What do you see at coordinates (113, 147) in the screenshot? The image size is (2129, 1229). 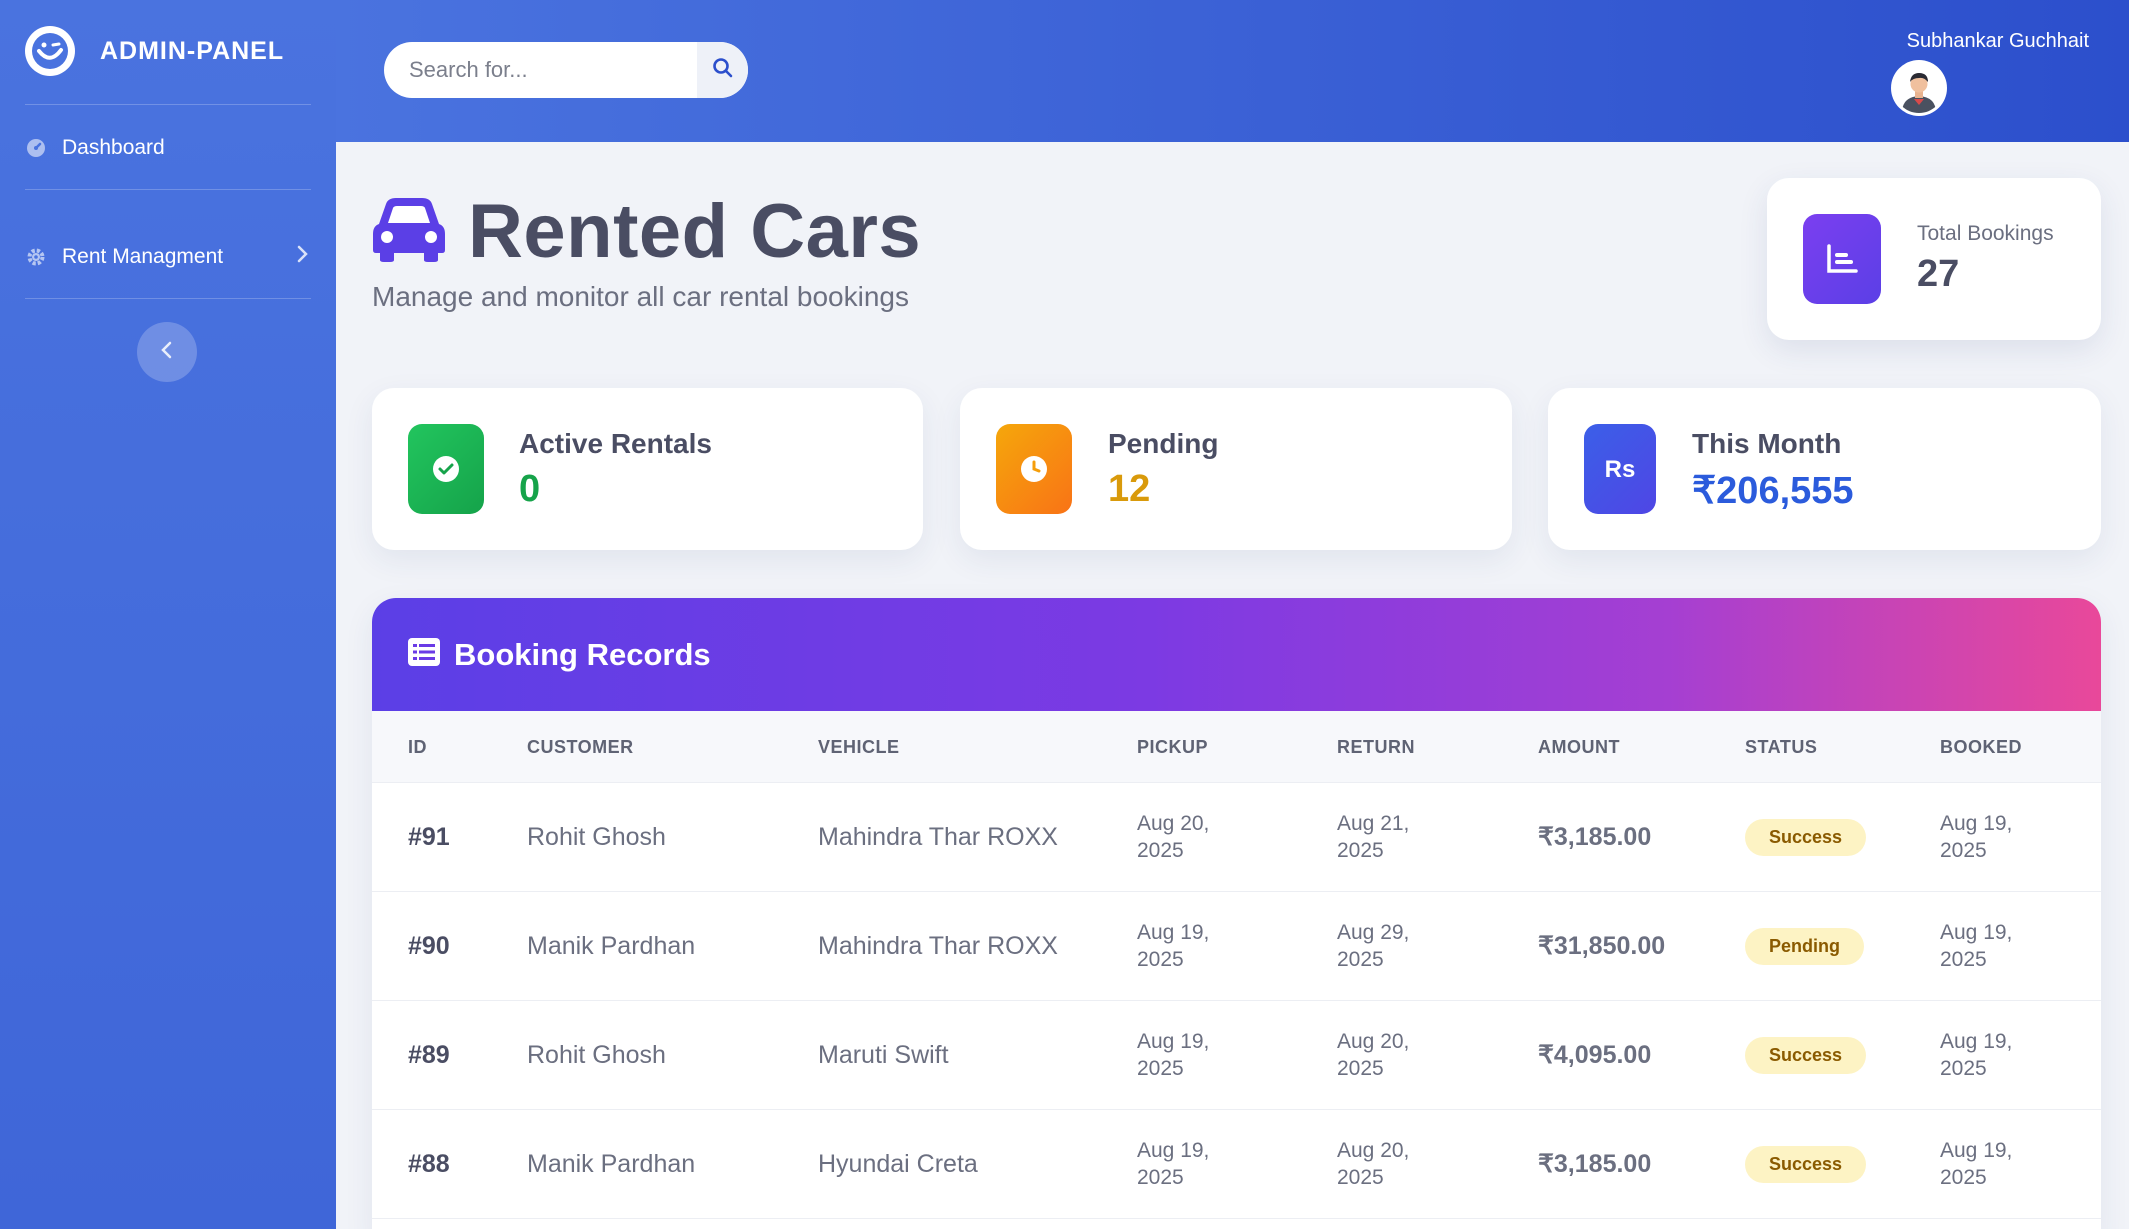 I see `sidebar-item-label: Dashboard` at bounding box center [113, 147].